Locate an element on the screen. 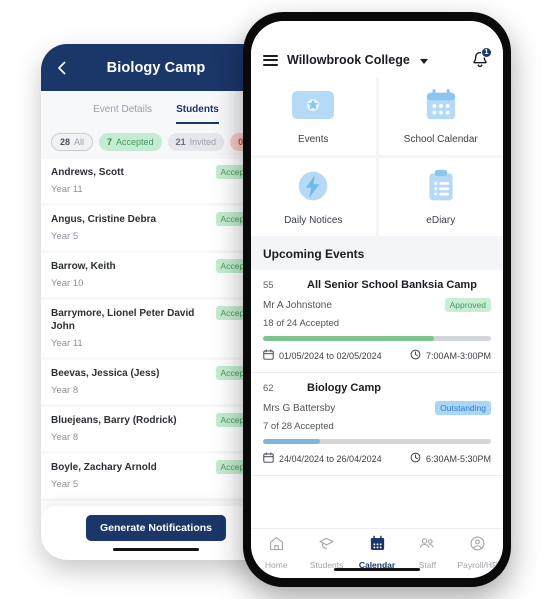 Image resolution: width=541 pixels, height=599 pixels. status-badge: Outstanding is located at coordinates (463, 408).